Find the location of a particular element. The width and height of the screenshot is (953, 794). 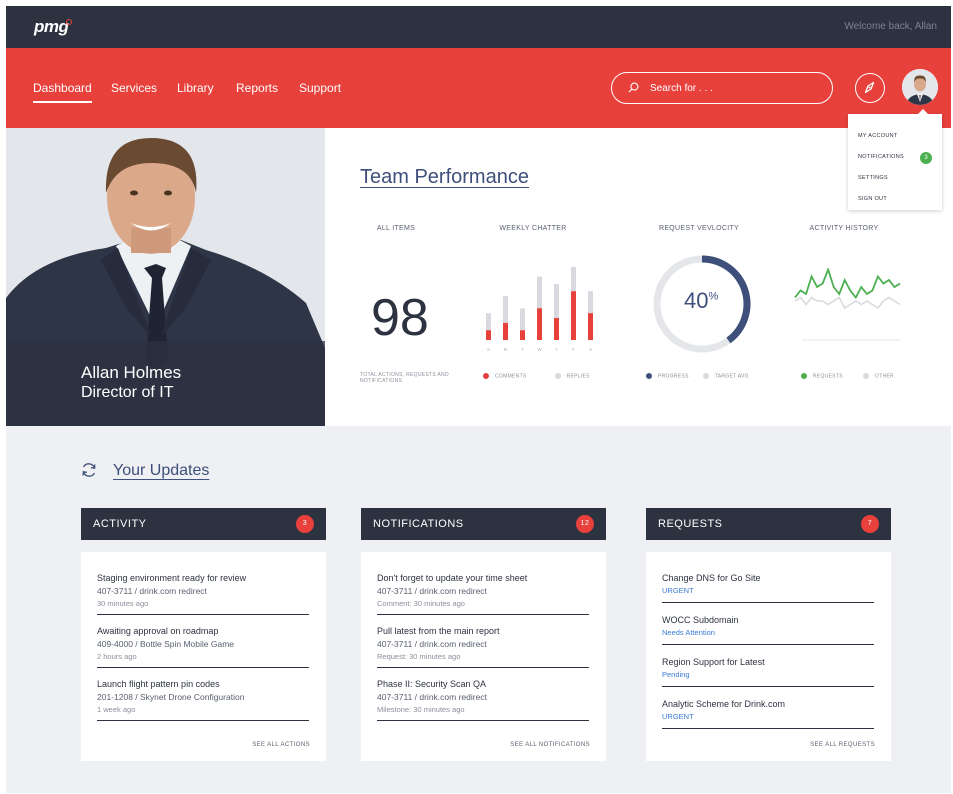

requests-card-header: REQUESTS 7 is located at coordinates (768, 524).